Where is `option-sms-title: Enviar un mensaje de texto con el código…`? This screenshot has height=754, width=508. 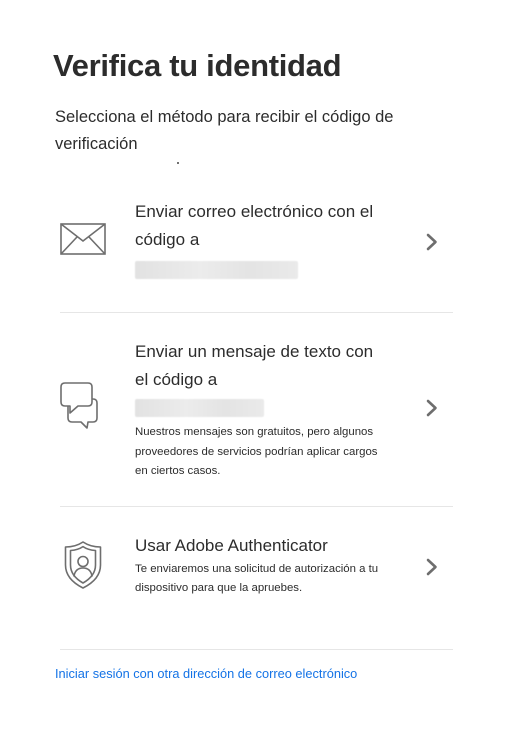
option-sms-title: Enviar un mensaje de texto con el código… is located at coordinates (254, 365).